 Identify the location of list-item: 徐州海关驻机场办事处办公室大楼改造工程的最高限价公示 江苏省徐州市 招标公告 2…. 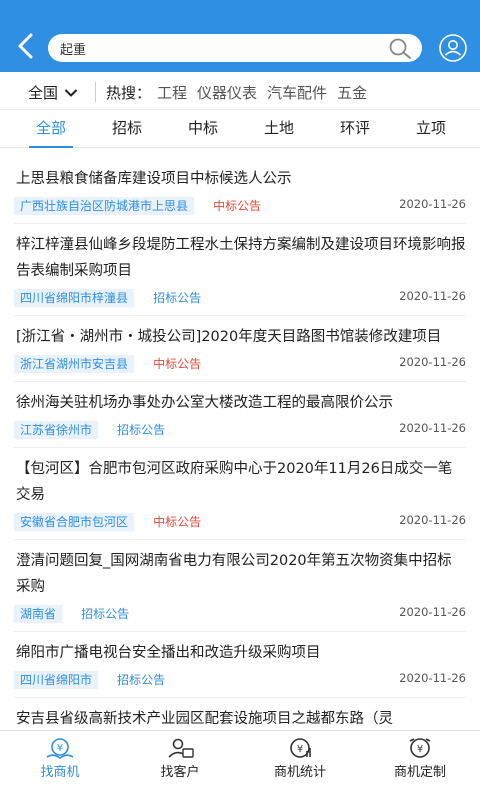
(240, 415).